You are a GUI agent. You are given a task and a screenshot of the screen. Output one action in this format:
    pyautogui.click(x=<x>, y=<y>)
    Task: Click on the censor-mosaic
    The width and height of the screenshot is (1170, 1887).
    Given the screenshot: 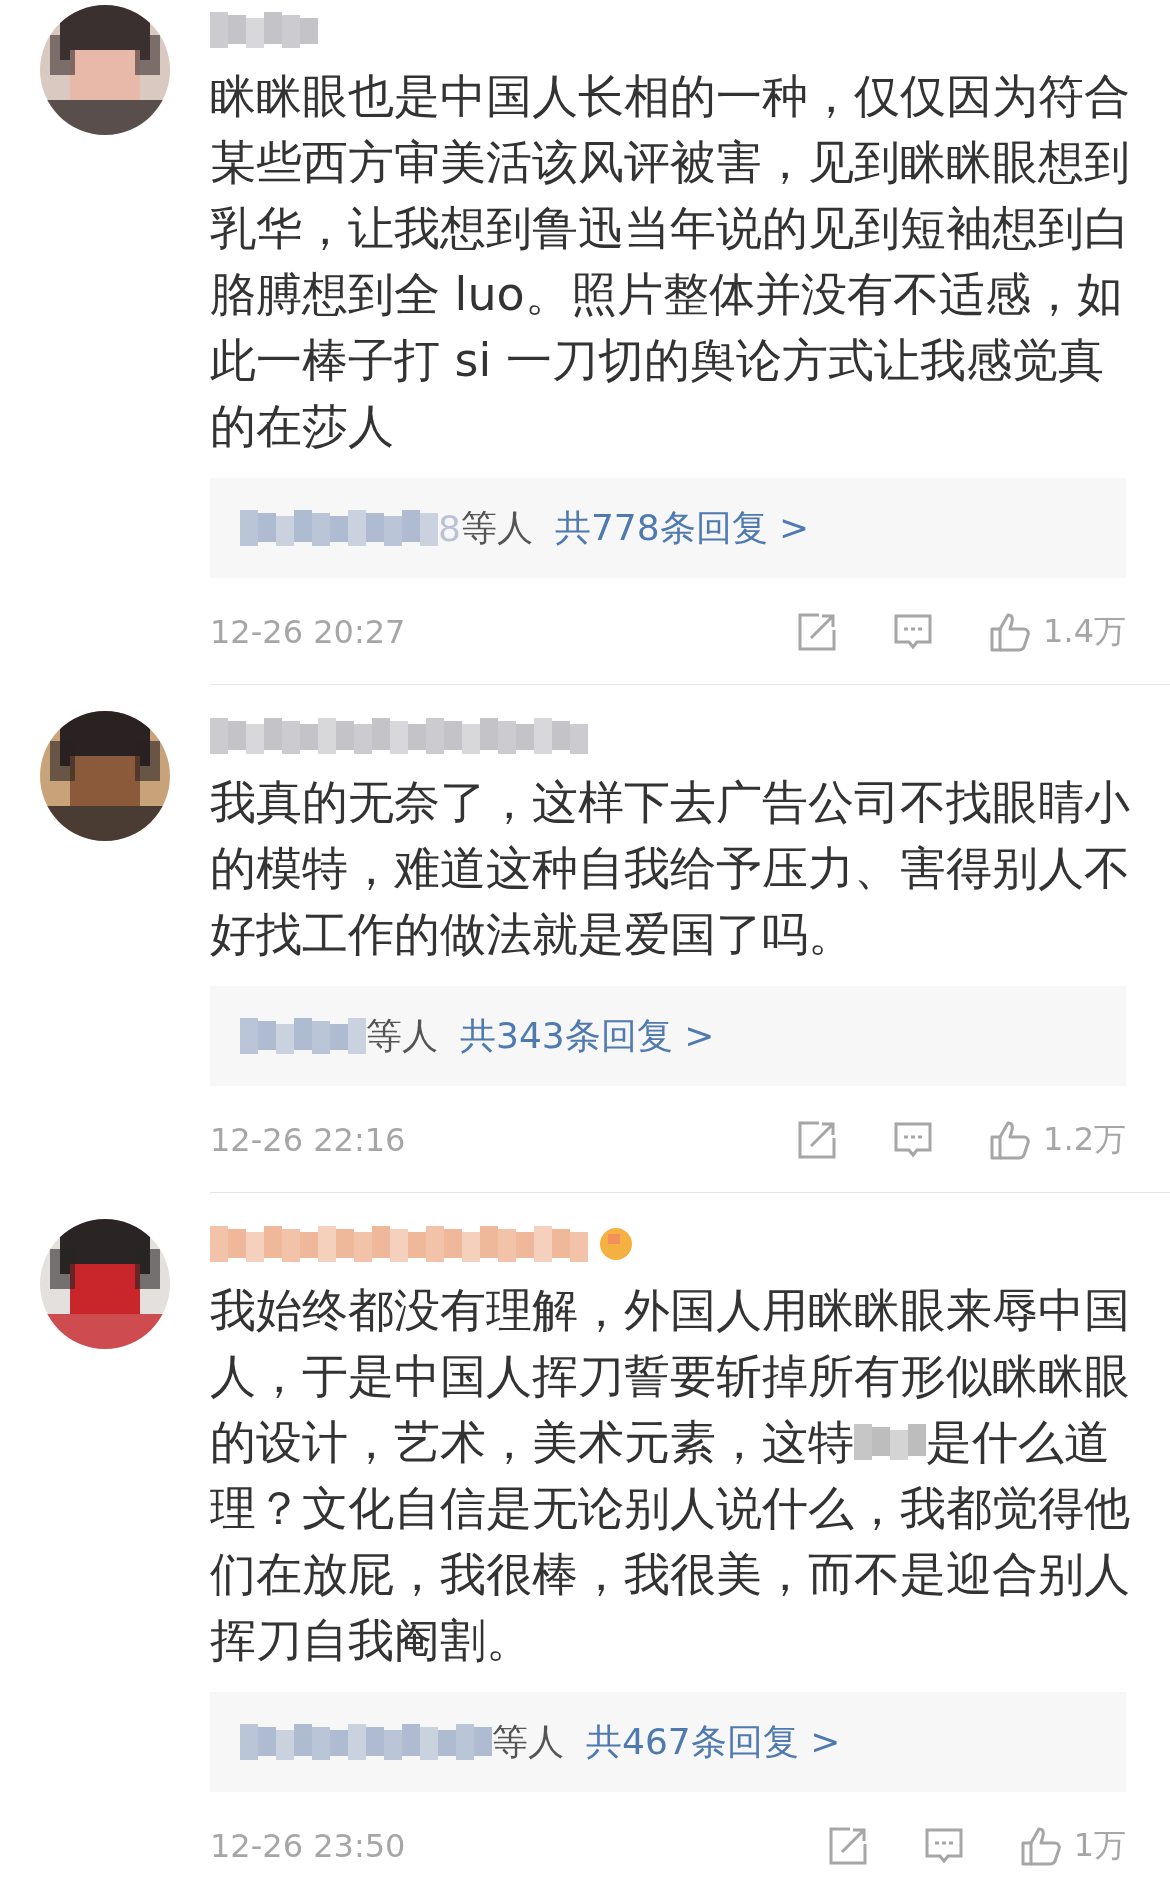 What is the action you would take?
    pyautogui.click(x=890, y=1442)
    